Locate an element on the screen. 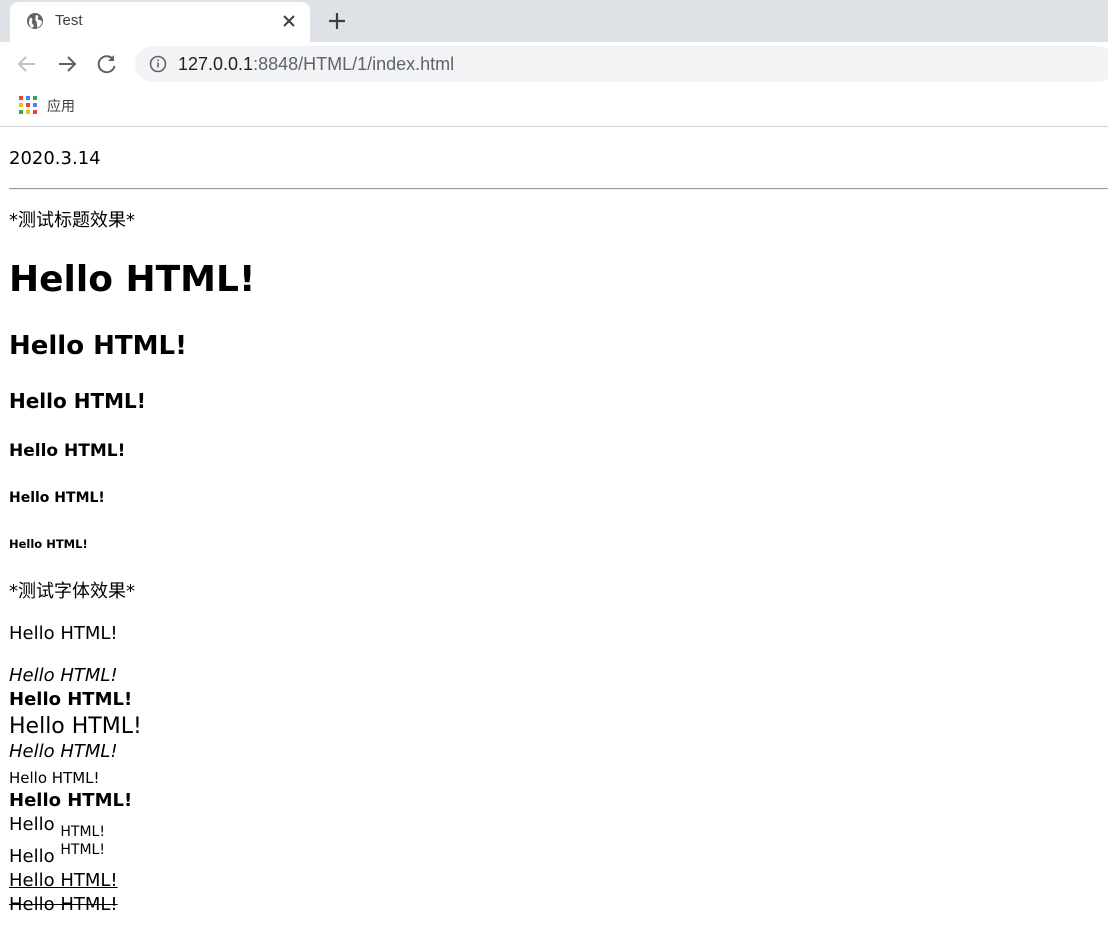  globe-icon is located at coordinates (35, 21).